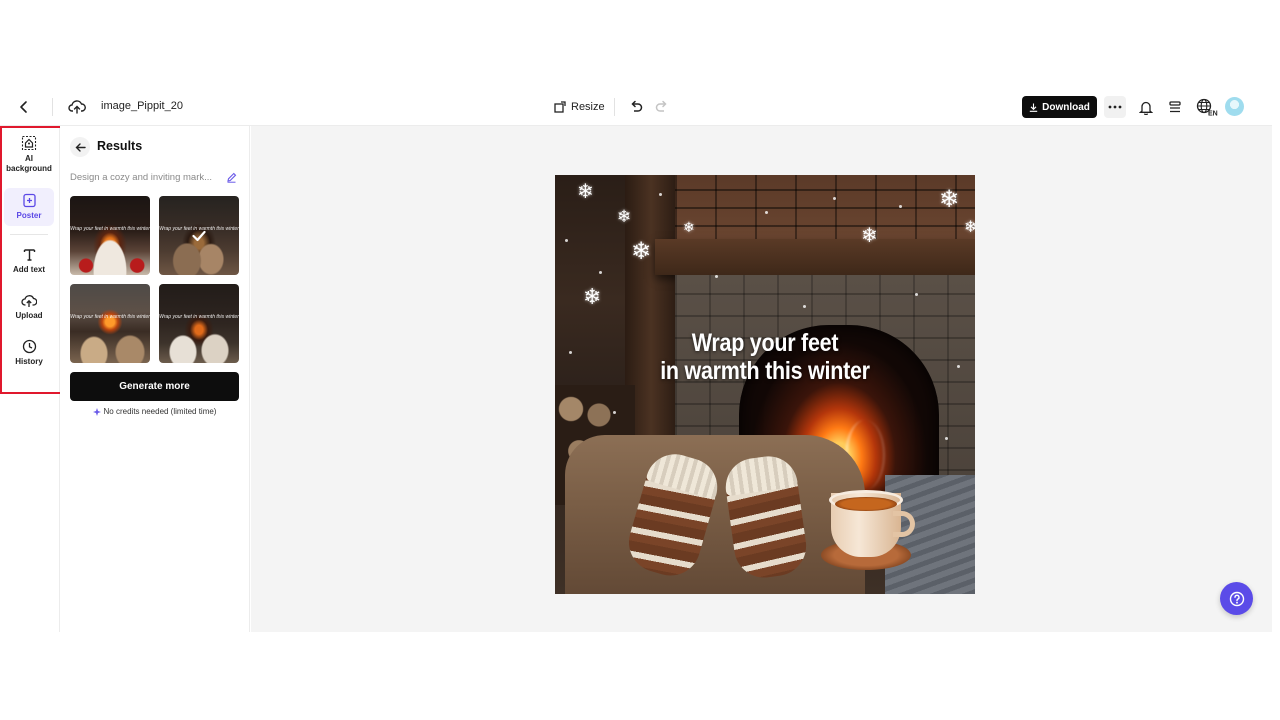 Image resolution: width=1280 pixels, height=720 pixels. What do you see at coordinates (29, 142) in the screenshot?
I see `ai-background-icon` at bounding box center [29, 142].